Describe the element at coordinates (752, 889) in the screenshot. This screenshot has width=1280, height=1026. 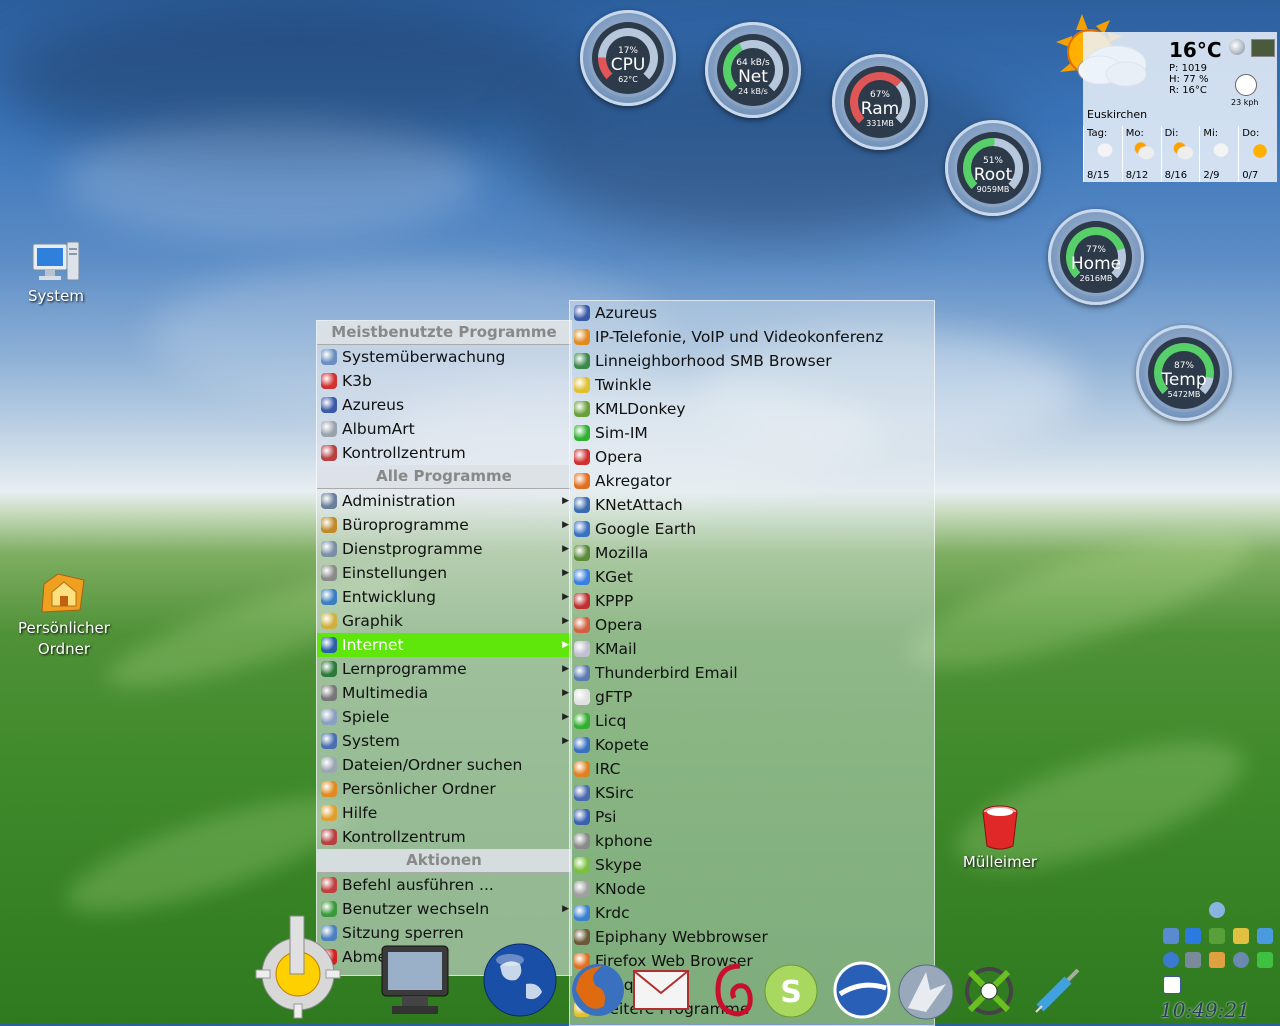
I see `menu-item-knode: KNode` at that location.